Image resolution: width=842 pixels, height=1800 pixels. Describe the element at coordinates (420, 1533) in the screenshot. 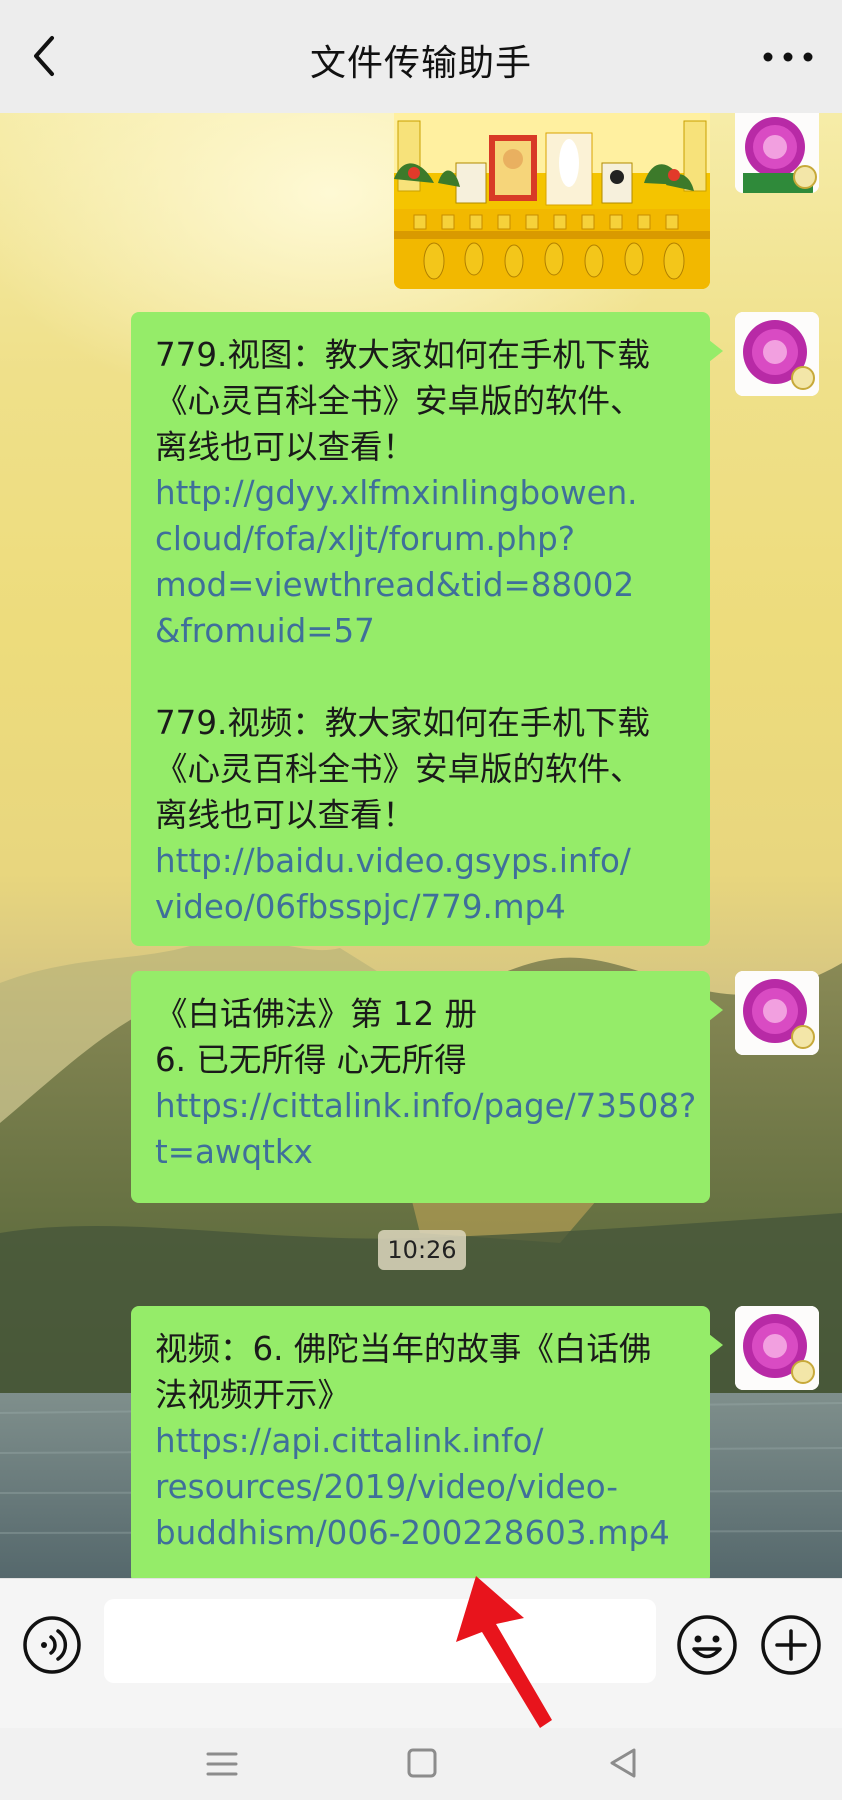

I see `message-link: buddhism/006-200228603.mp4` at that location.